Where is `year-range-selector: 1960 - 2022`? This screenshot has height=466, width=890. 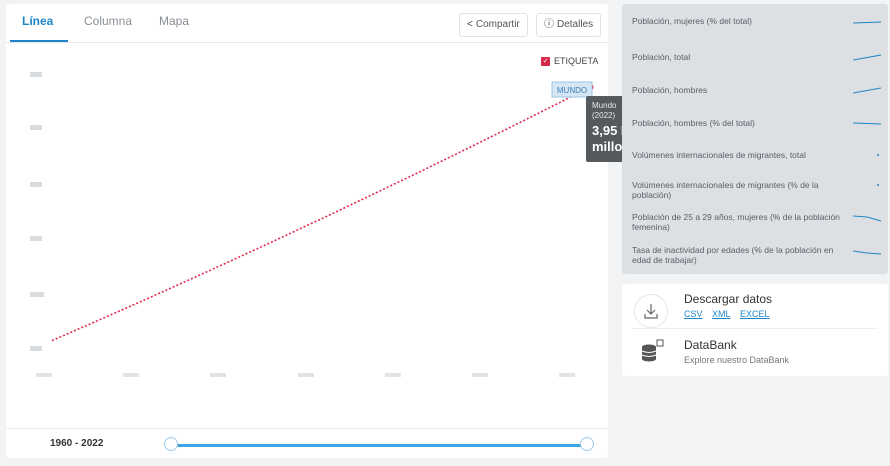 year-range-selector: 1960 - 2022 is located at coordinates (307, 443).